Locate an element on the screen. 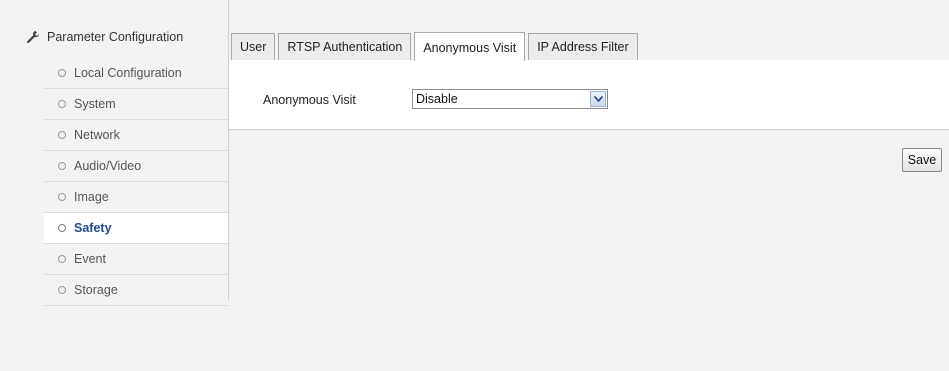 This screenshot has height=371, width=949. sidebar-item-label: System is located at coordinates (95, 104).